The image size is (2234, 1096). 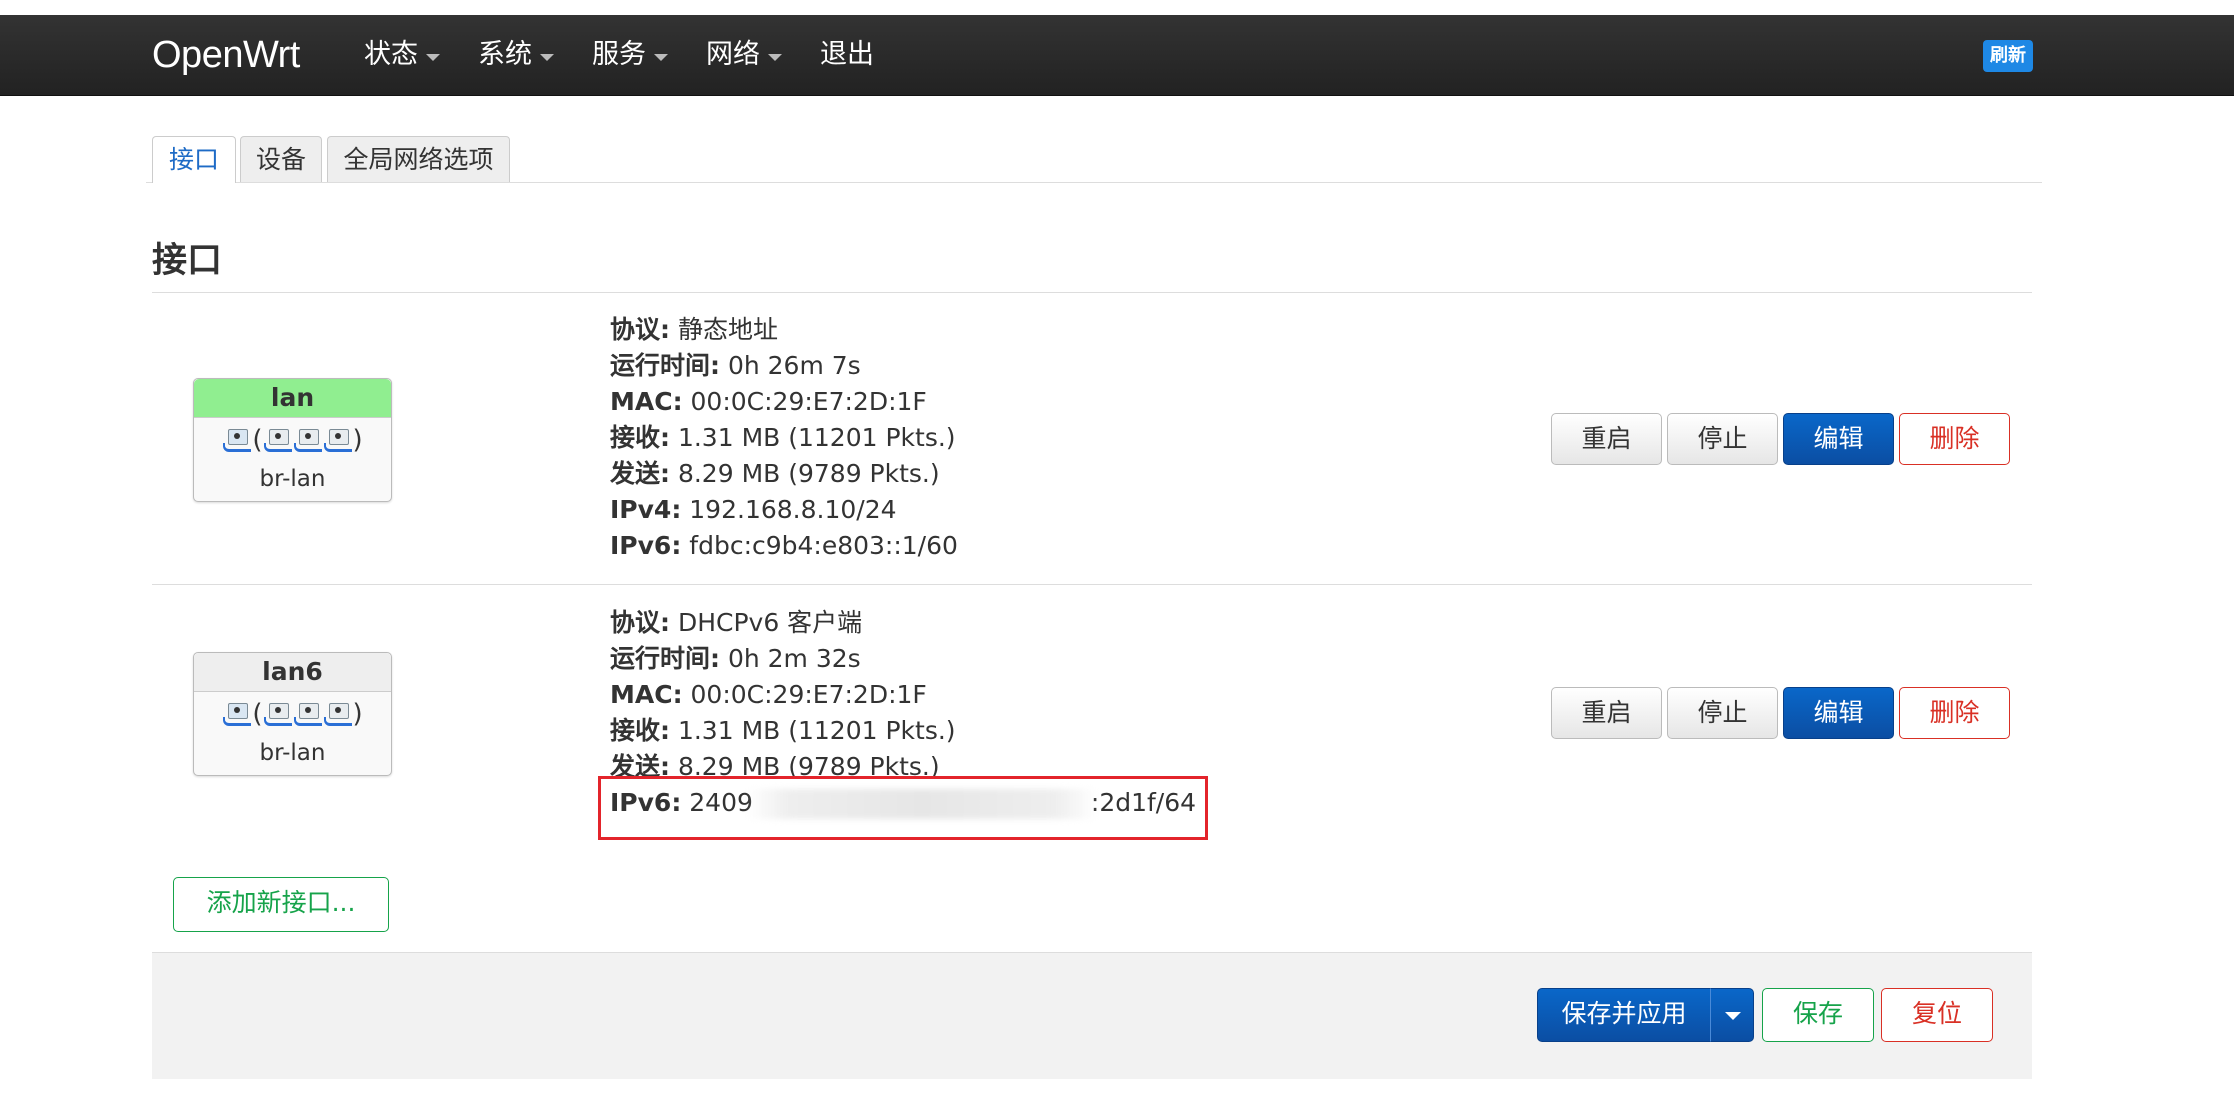 What do you see at coordinates (187, 261) in the screenshot?
I see `page-title: 接口` at bounding box center [187, 261].